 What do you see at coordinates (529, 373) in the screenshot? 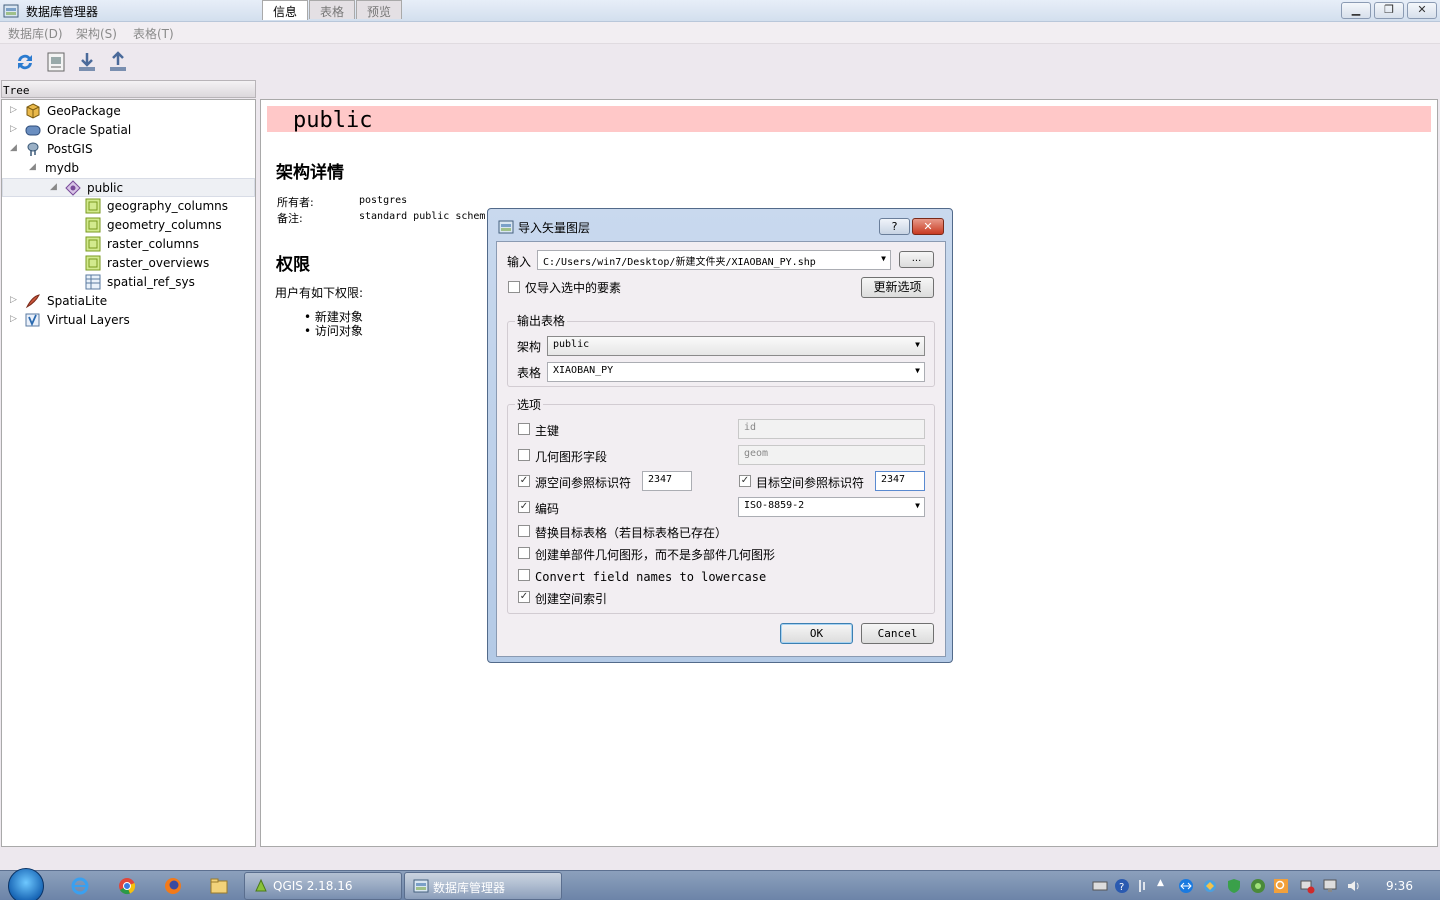
I see `table-label: 表格` at bounding box center [529, 373].